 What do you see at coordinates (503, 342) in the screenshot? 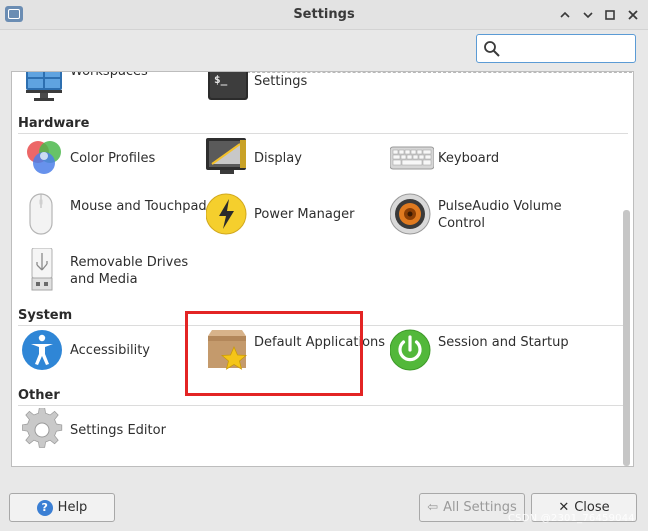
I see `item-label: Session and Startup` at bounding box center [503, 342].